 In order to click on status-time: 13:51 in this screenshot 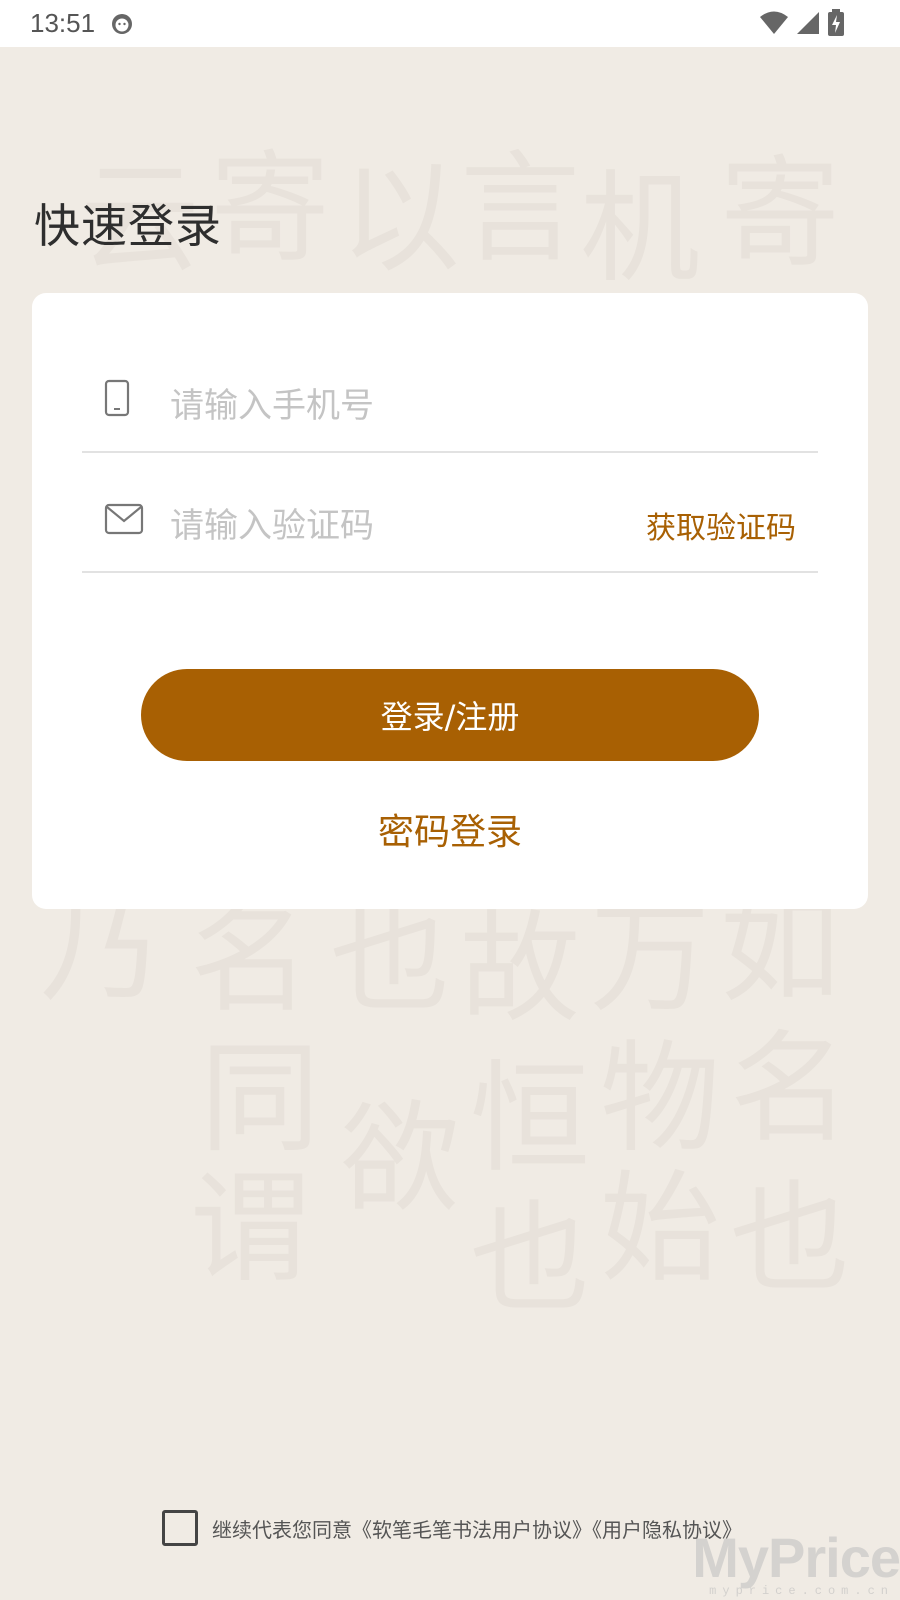, I will do `click(63, 23)`.